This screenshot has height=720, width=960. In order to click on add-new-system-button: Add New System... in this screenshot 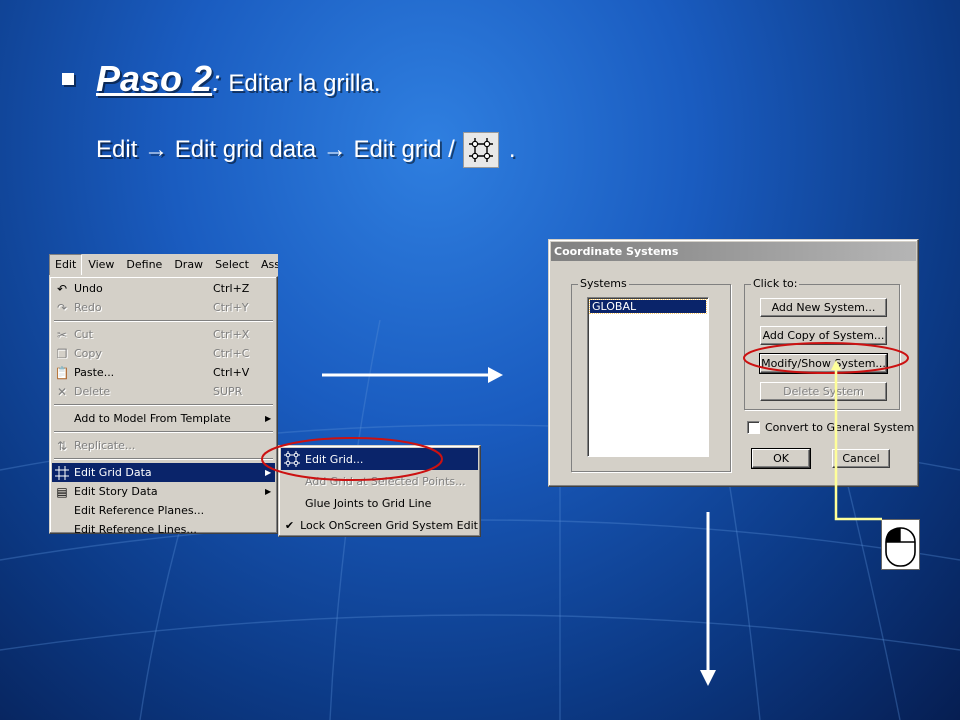, I will do `click(823, 307)`.